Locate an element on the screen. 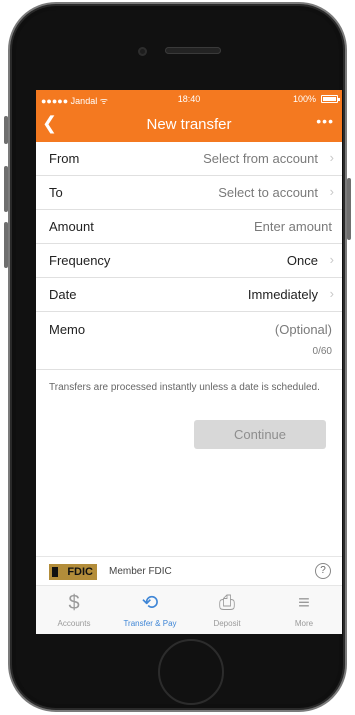 Image resolution: width=355 pixels, height=715 pixels. status-bar: ●●●●● Jandal ᯤ 18:40 100% is located at coordinates (189, 99).